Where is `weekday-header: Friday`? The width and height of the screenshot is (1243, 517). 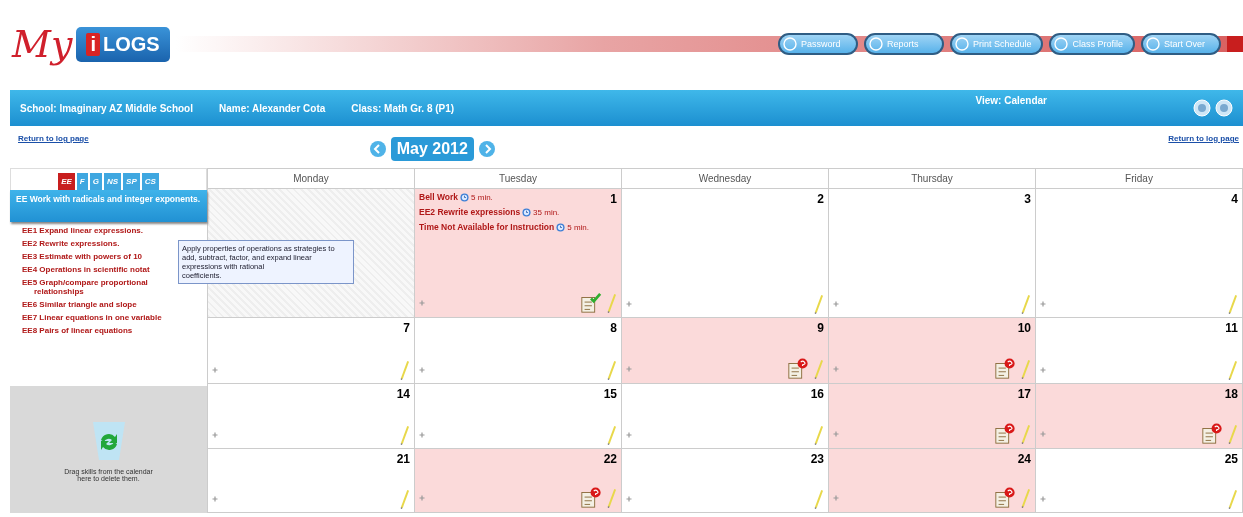
weekday-header: Friday is located at coordinates (1139, 178).